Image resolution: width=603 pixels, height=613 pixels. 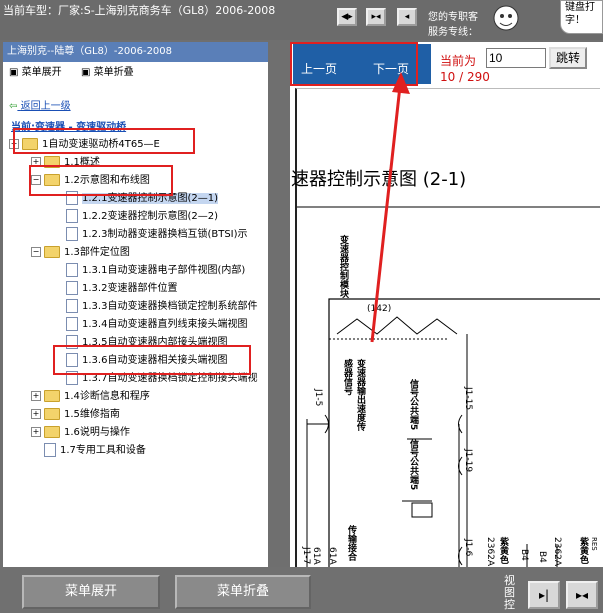 What do you see at coordinates (509, 604) in the screenshot?
I see `view-label-3: 控` at bounding box center [509, 604].